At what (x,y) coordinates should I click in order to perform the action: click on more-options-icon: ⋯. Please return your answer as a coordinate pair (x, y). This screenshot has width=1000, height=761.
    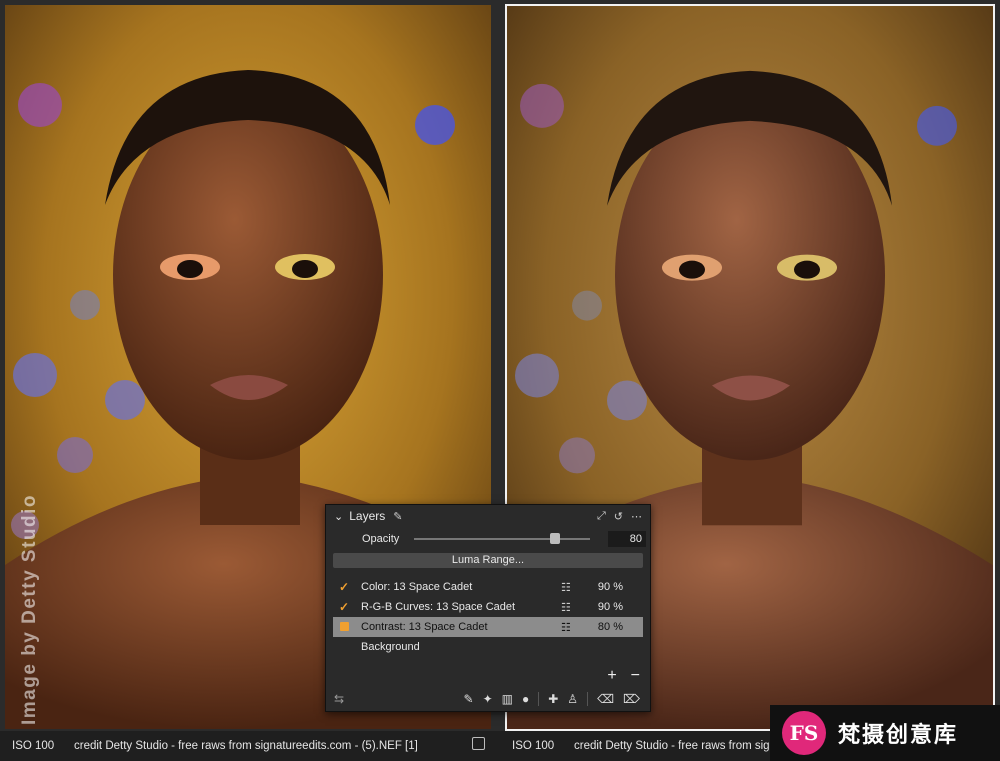
    Looking at the image, I should click on (636, 516).